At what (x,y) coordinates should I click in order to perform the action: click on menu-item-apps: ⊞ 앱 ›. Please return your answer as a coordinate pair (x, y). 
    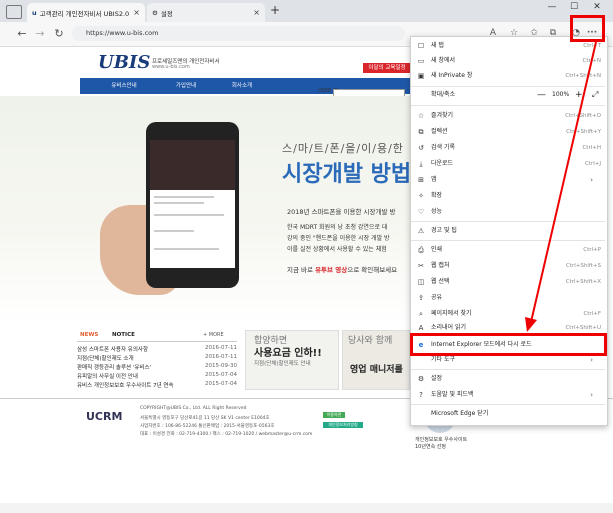
    Looking at the image, I should click on (508, 180).